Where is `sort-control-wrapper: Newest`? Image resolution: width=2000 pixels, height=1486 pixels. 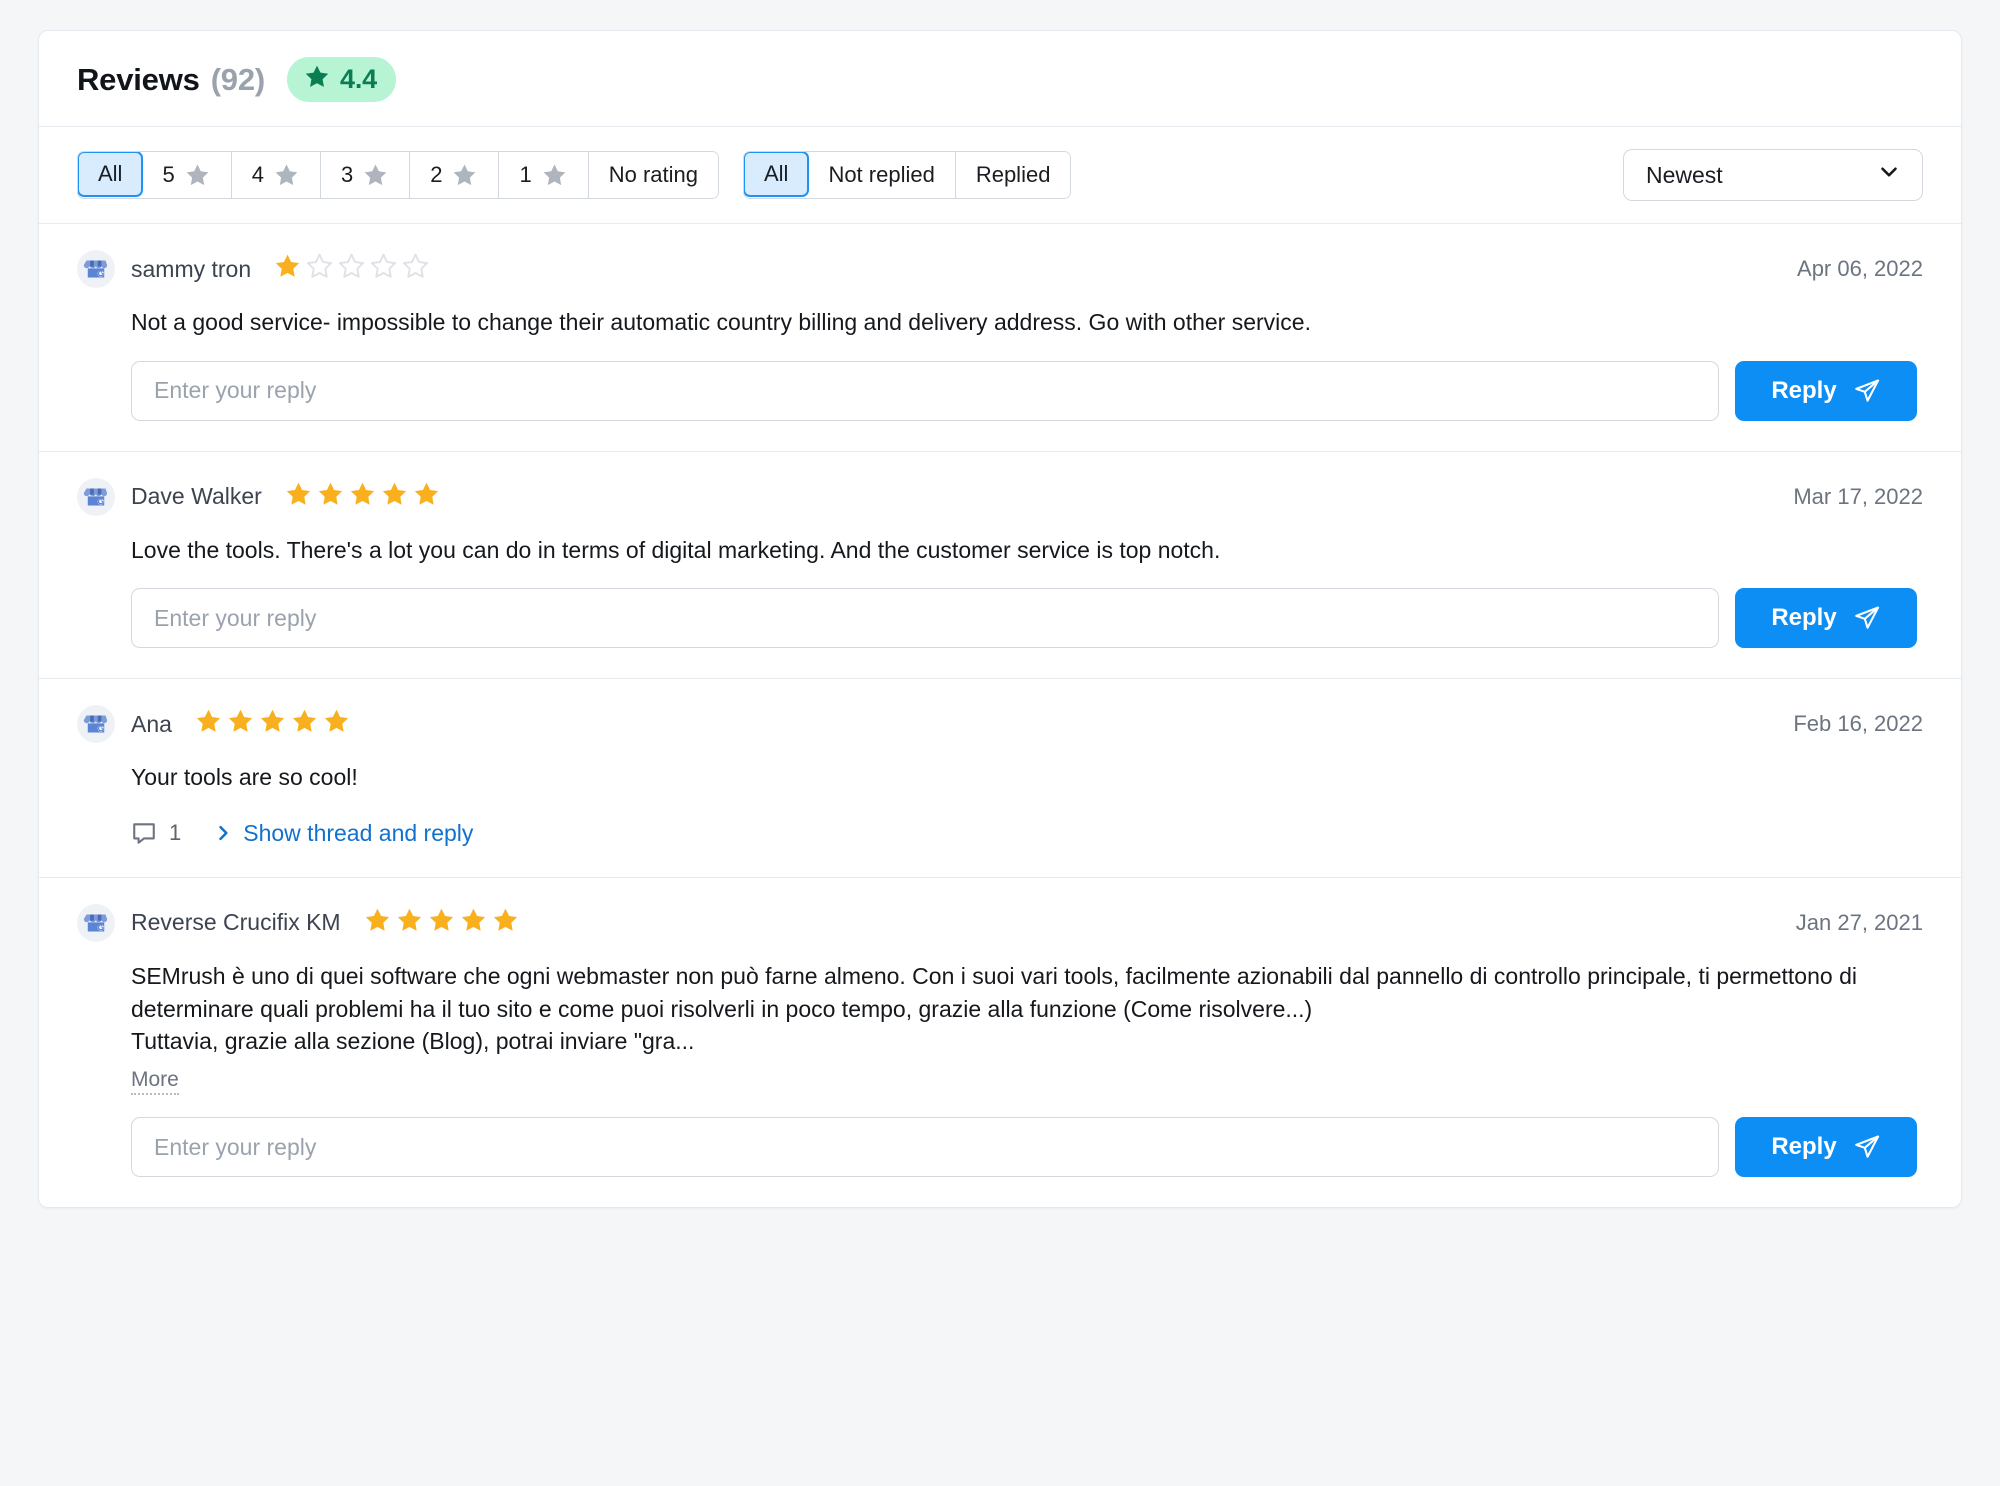
sort-control-wrapper: Newest is located at coordinates (1773, 175).